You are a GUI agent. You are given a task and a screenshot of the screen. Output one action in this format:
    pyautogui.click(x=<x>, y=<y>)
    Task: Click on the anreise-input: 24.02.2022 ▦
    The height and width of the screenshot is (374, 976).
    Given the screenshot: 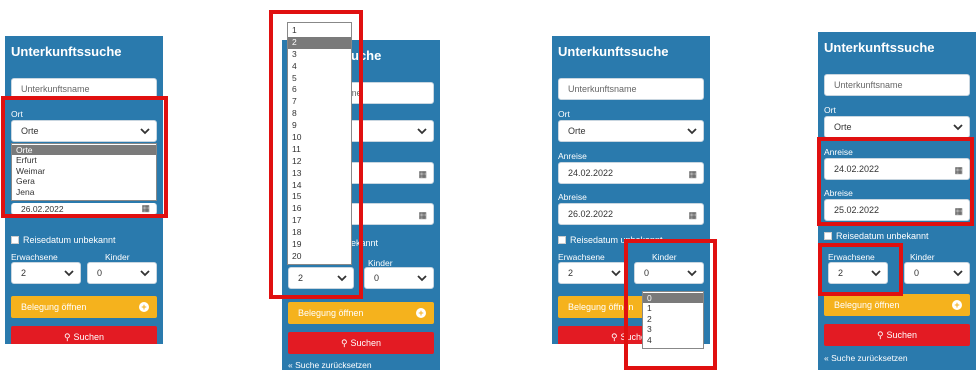 What is the action you would take?
    pyautogui.click(x=631, y=173)
    